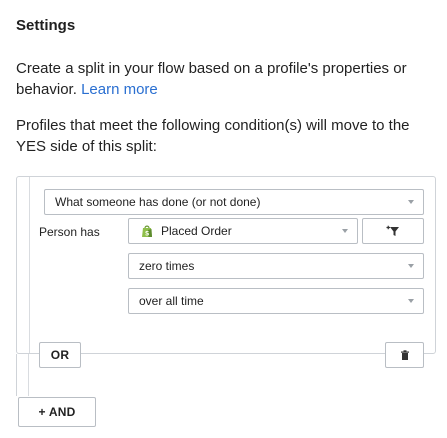 Image resolution: width=447 pixels, height=438 pixels. Describe the element at coordinates (16, 375) in the screenshot. I see `group-connector-line` at that location.